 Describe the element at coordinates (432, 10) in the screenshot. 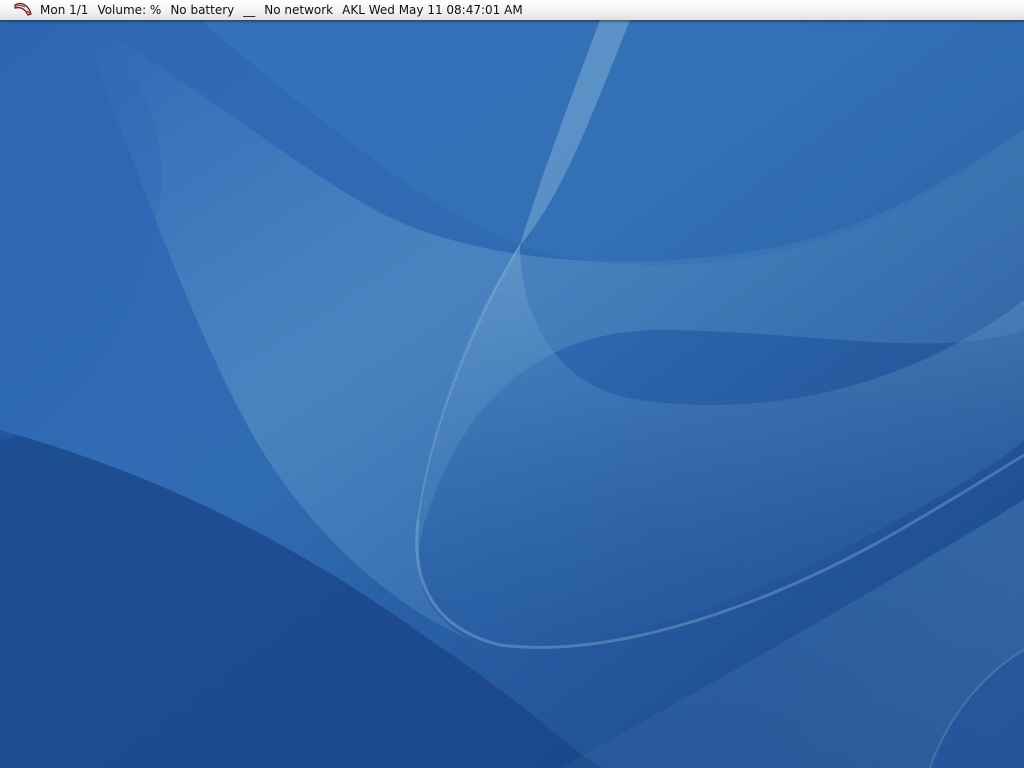

I see `clock: AKL Wed May 11 08:47:01 AM` at that location.